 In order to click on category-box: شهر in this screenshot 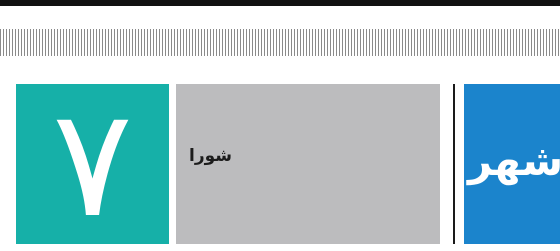, I will do `click(512, 164)`.